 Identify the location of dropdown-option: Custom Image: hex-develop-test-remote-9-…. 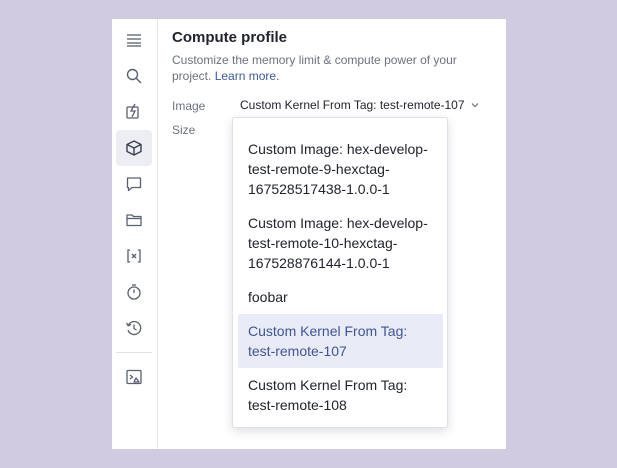
(340, 169).